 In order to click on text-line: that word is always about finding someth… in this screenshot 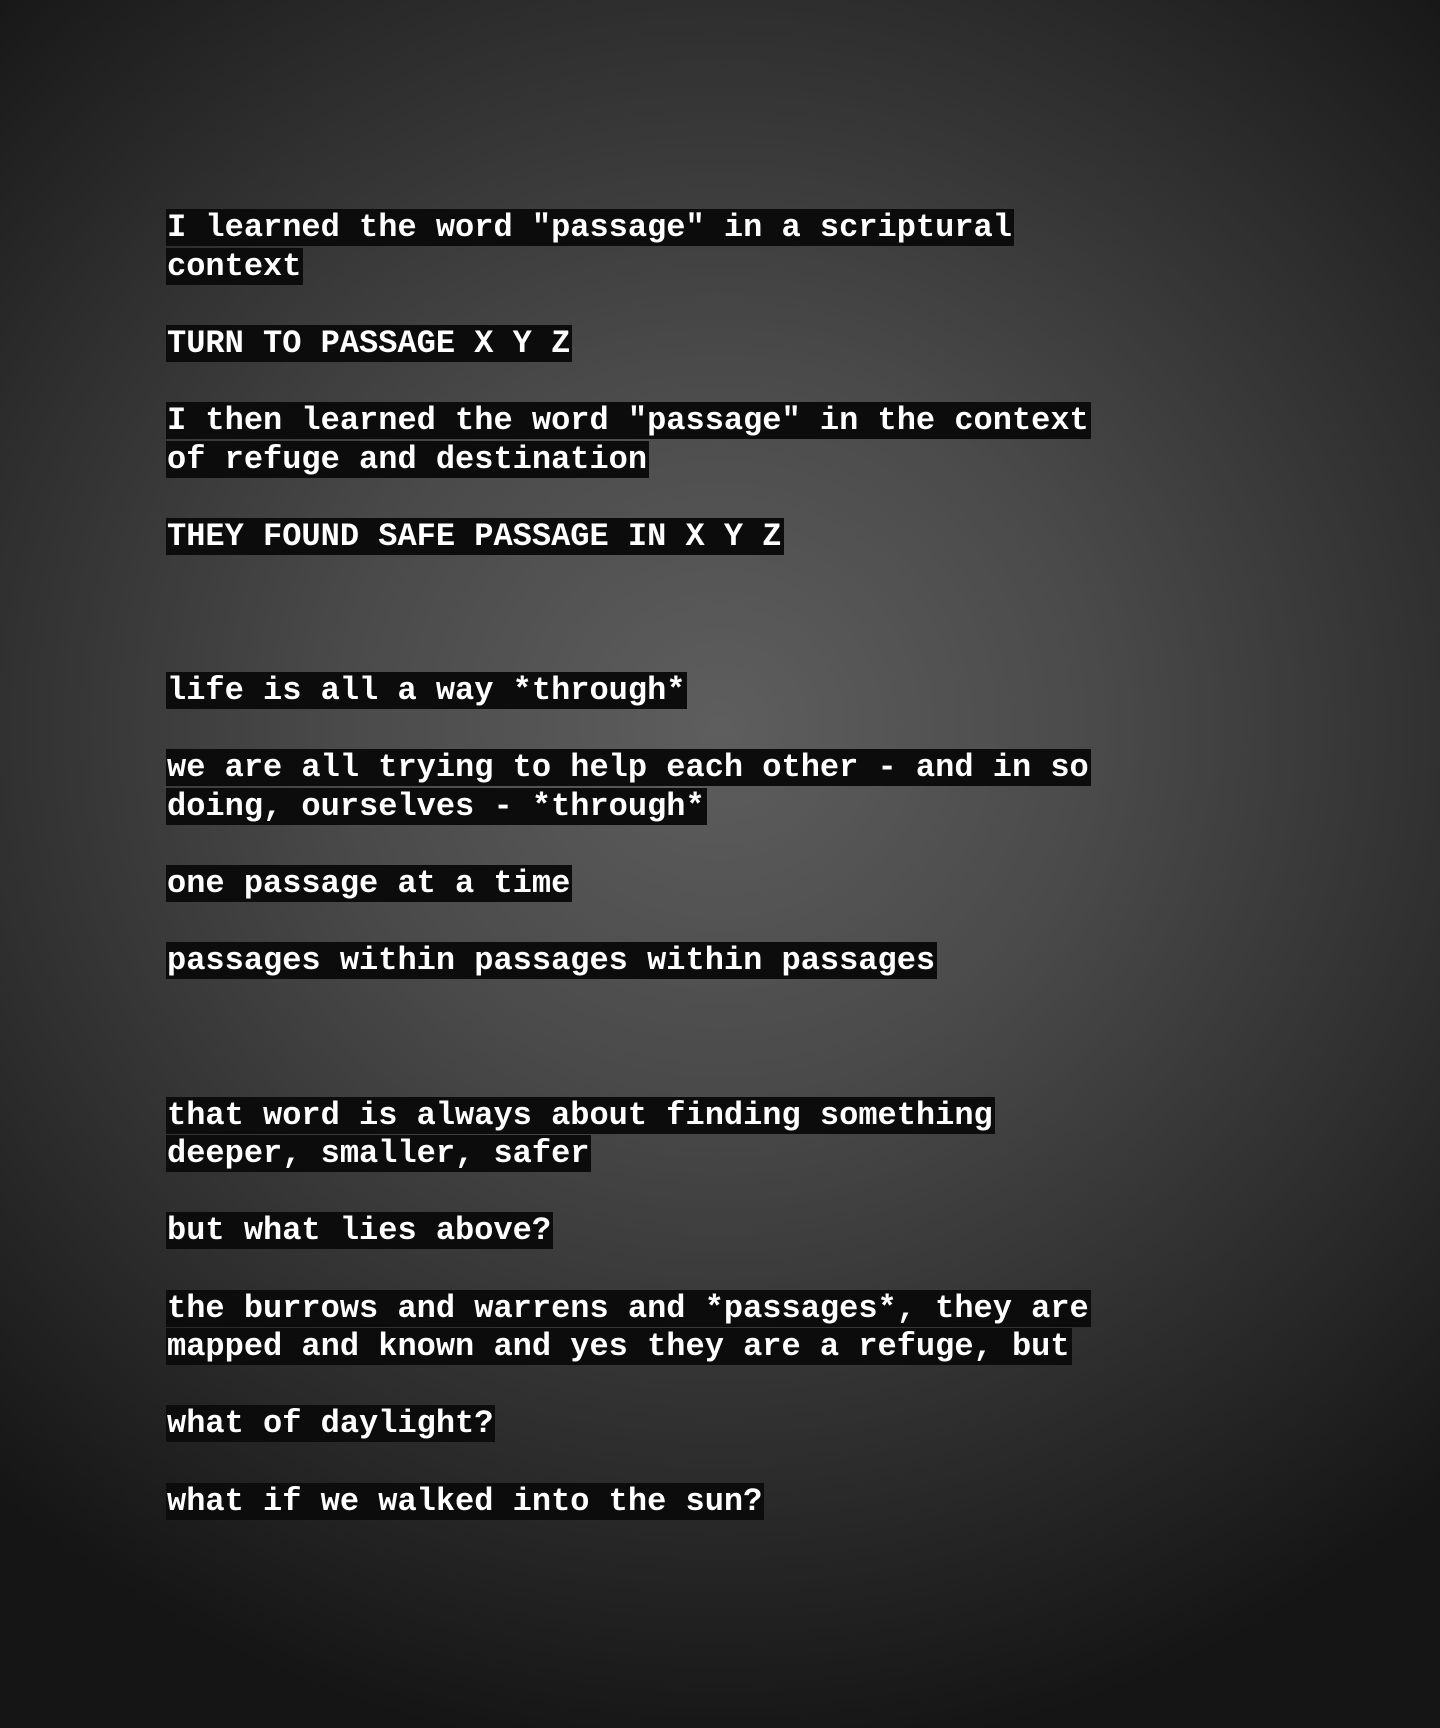, I will do `click(580, 1115)`.